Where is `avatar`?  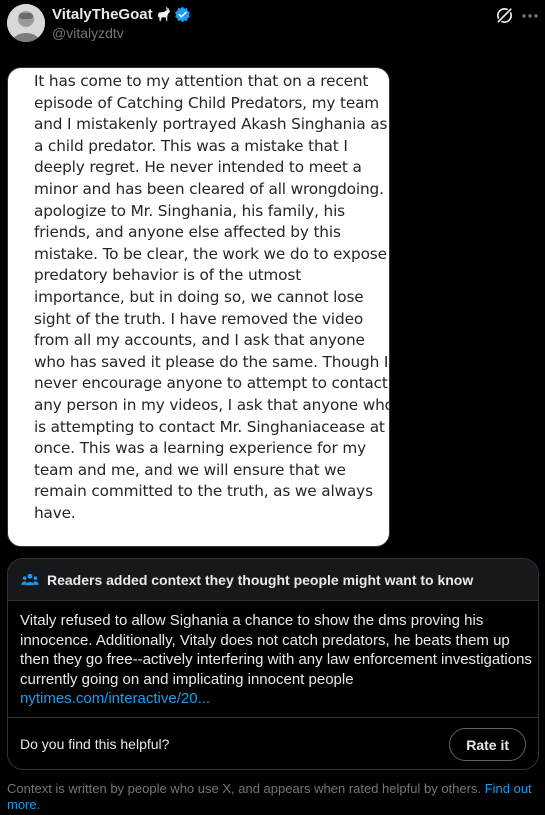
avatar is located at coordinates (26, 23).